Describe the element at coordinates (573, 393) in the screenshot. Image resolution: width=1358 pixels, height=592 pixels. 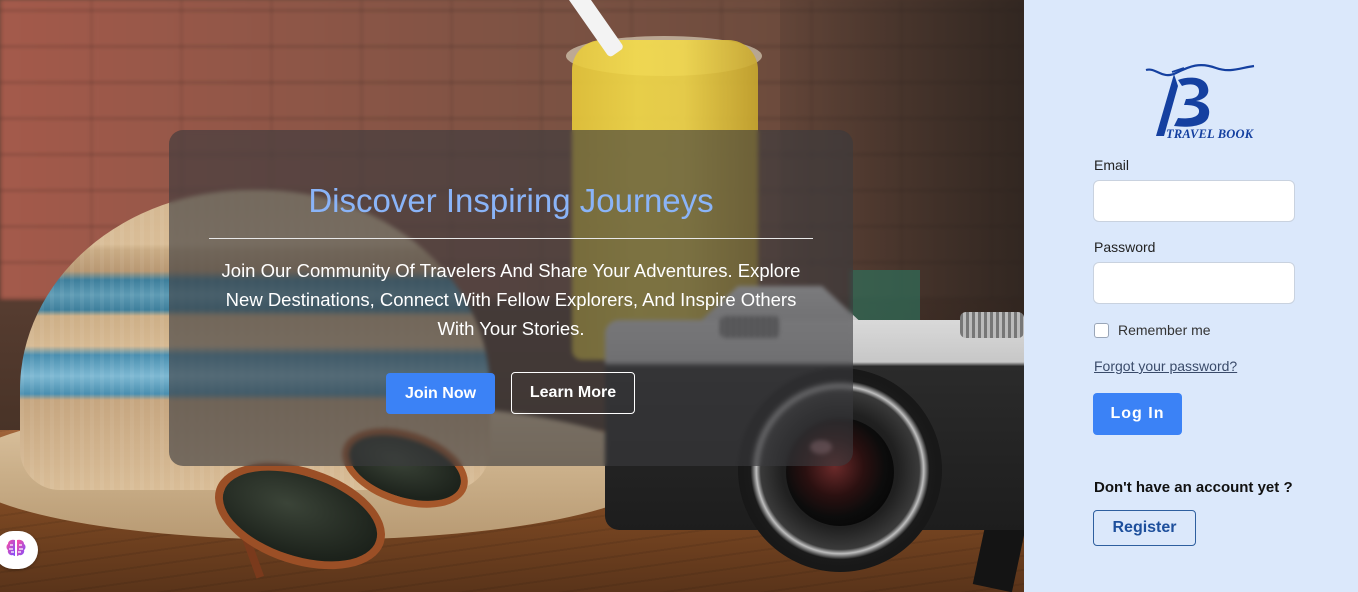
I see `learn-more-button: Learn More` at that location.